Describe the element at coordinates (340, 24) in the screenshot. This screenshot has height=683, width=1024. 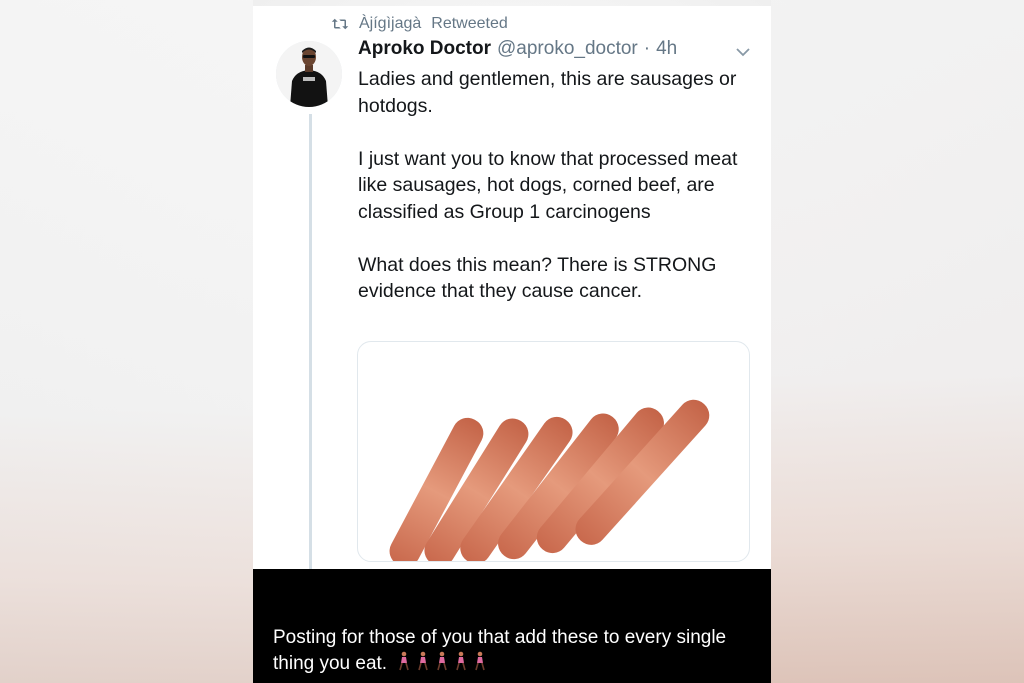
I see `retweet-icon` at that location.